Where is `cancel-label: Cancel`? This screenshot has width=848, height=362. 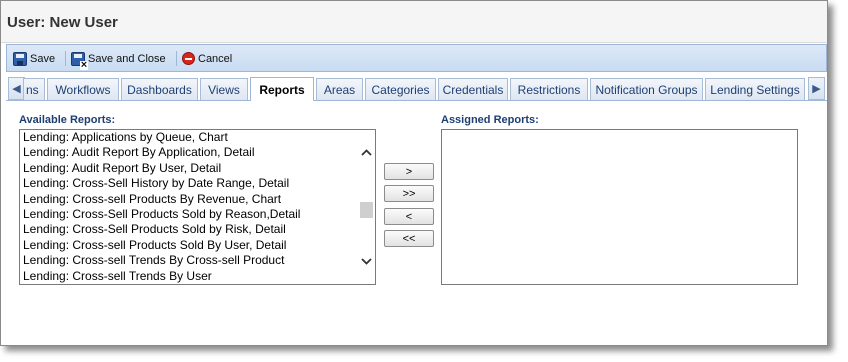
cancel-label: Cancel is located at coordinates (215, 58).